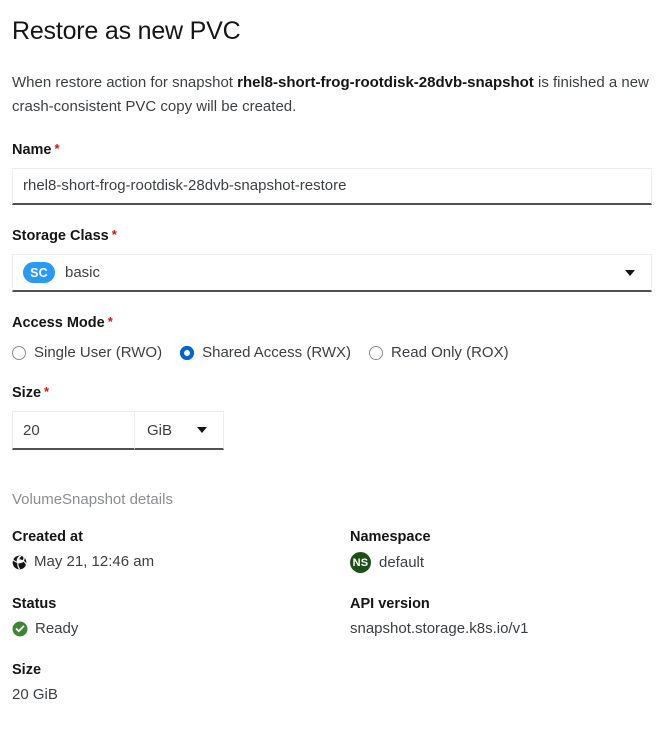  I want to click on radio-label: Shared Access (RWX), so click(277, 352).